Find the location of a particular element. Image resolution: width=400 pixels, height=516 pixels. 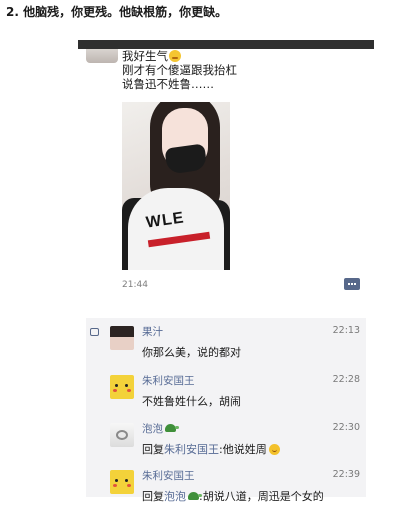

comment-icon is located at coordinates (352, 284).